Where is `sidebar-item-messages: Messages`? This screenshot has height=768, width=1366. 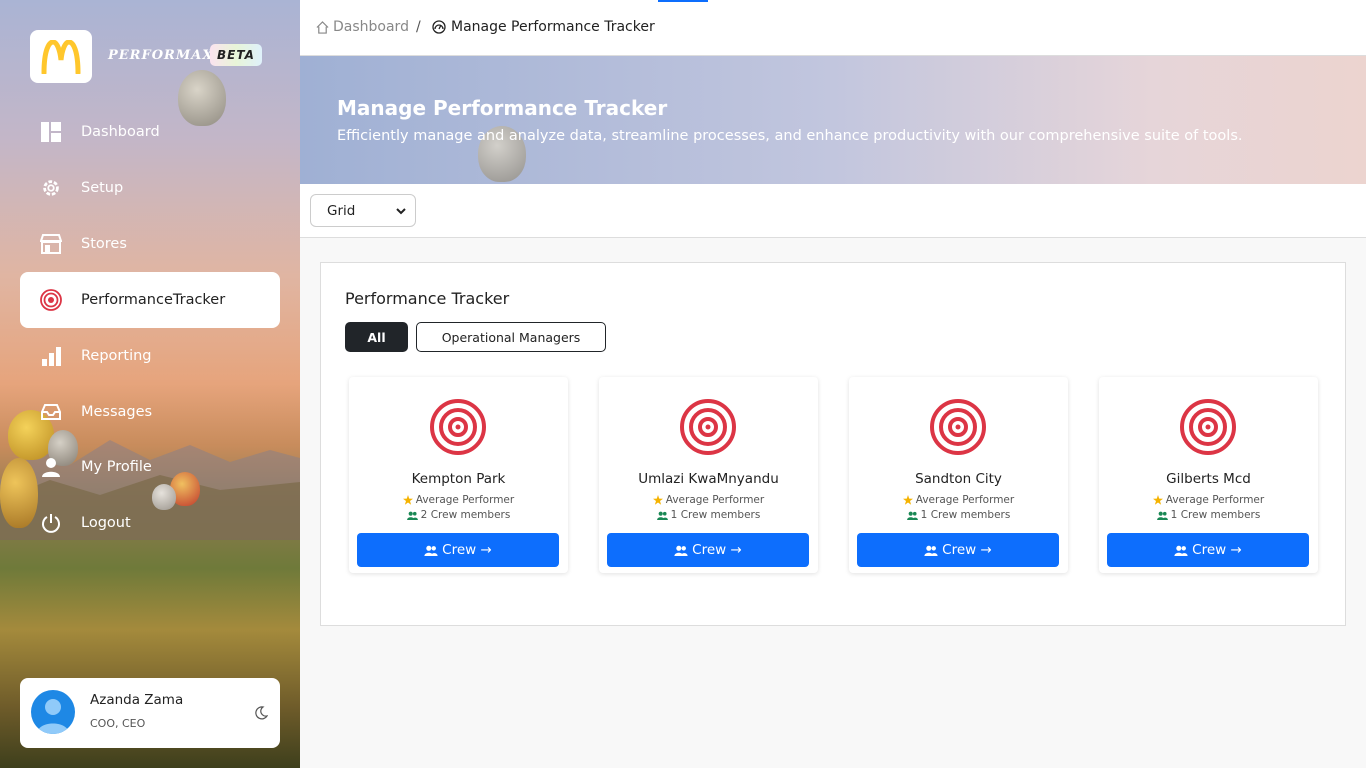
sidebar-item-messages: Messages is located at coordinates (150, 412).